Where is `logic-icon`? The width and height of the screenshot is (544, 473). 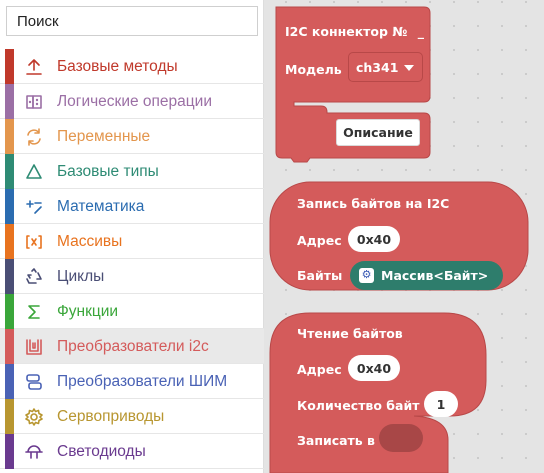 logic-icon is located at coordinates (34, 102).